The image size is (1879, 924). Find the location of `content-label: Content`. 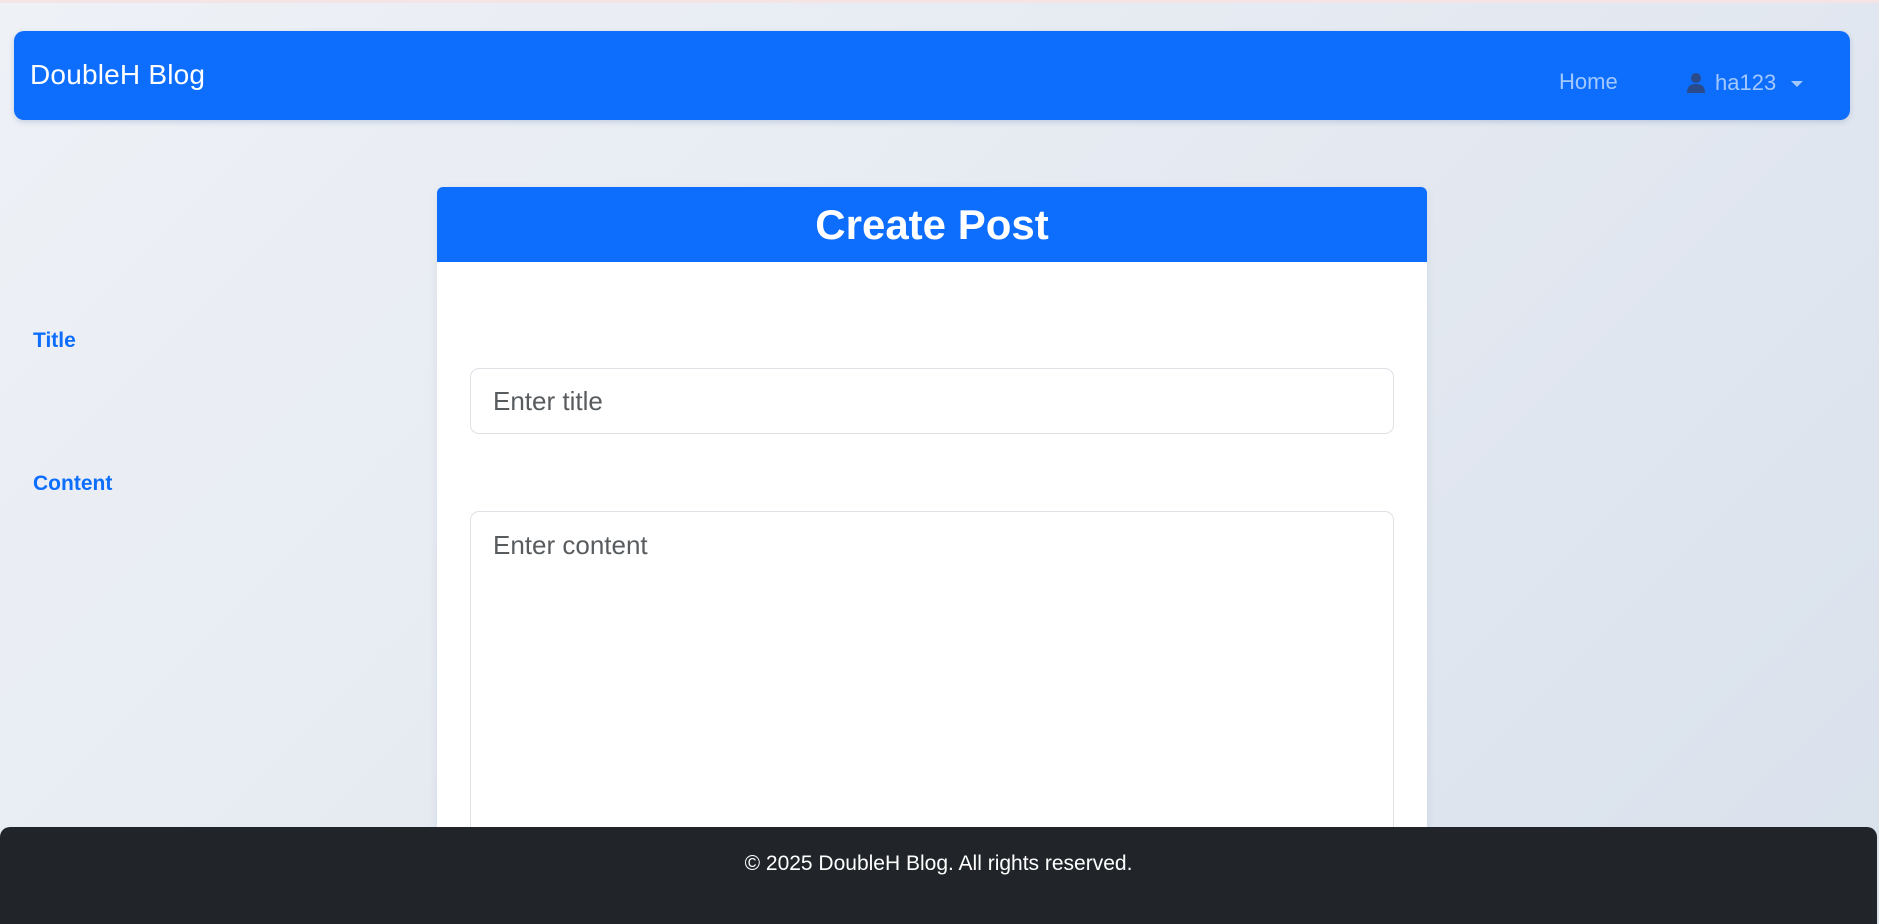

content-label: Content is located at coordinates (73, 483).